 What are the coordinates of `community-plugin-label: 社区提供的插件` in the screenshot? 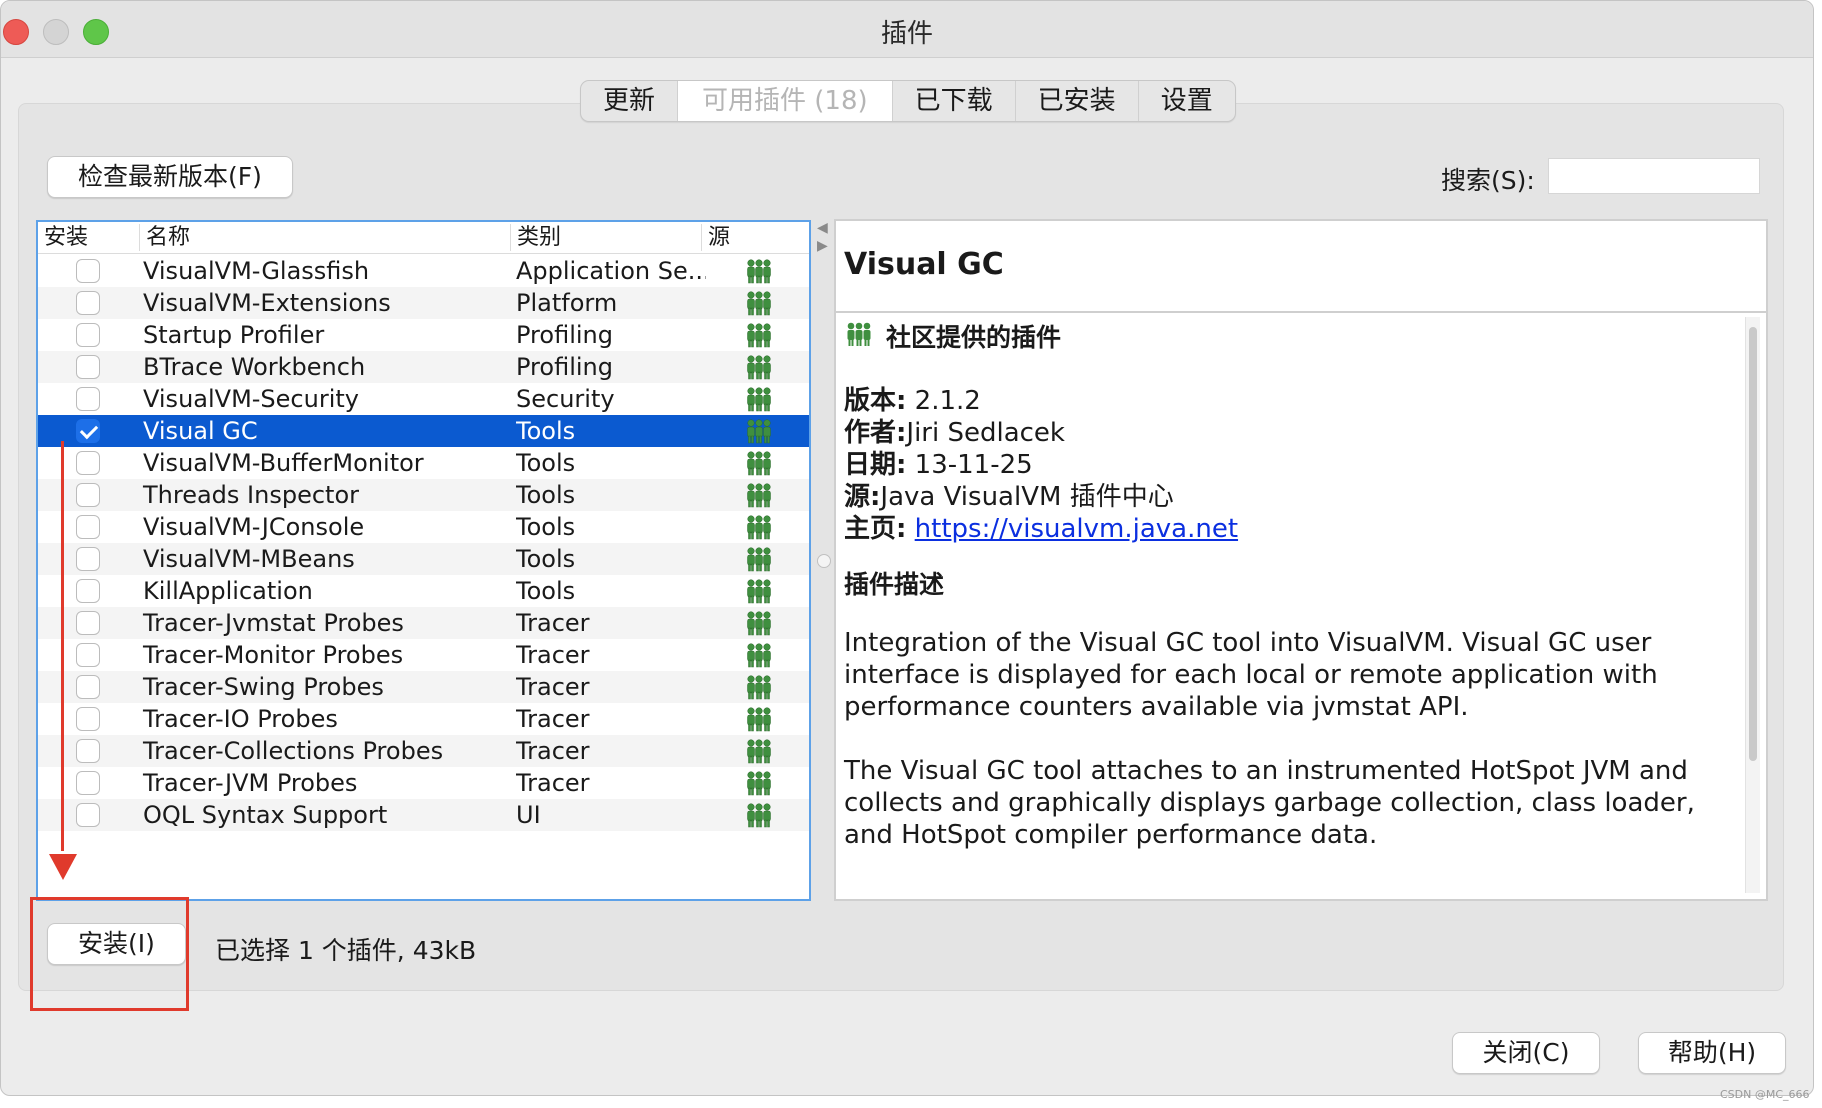 It's located at (974, 337).